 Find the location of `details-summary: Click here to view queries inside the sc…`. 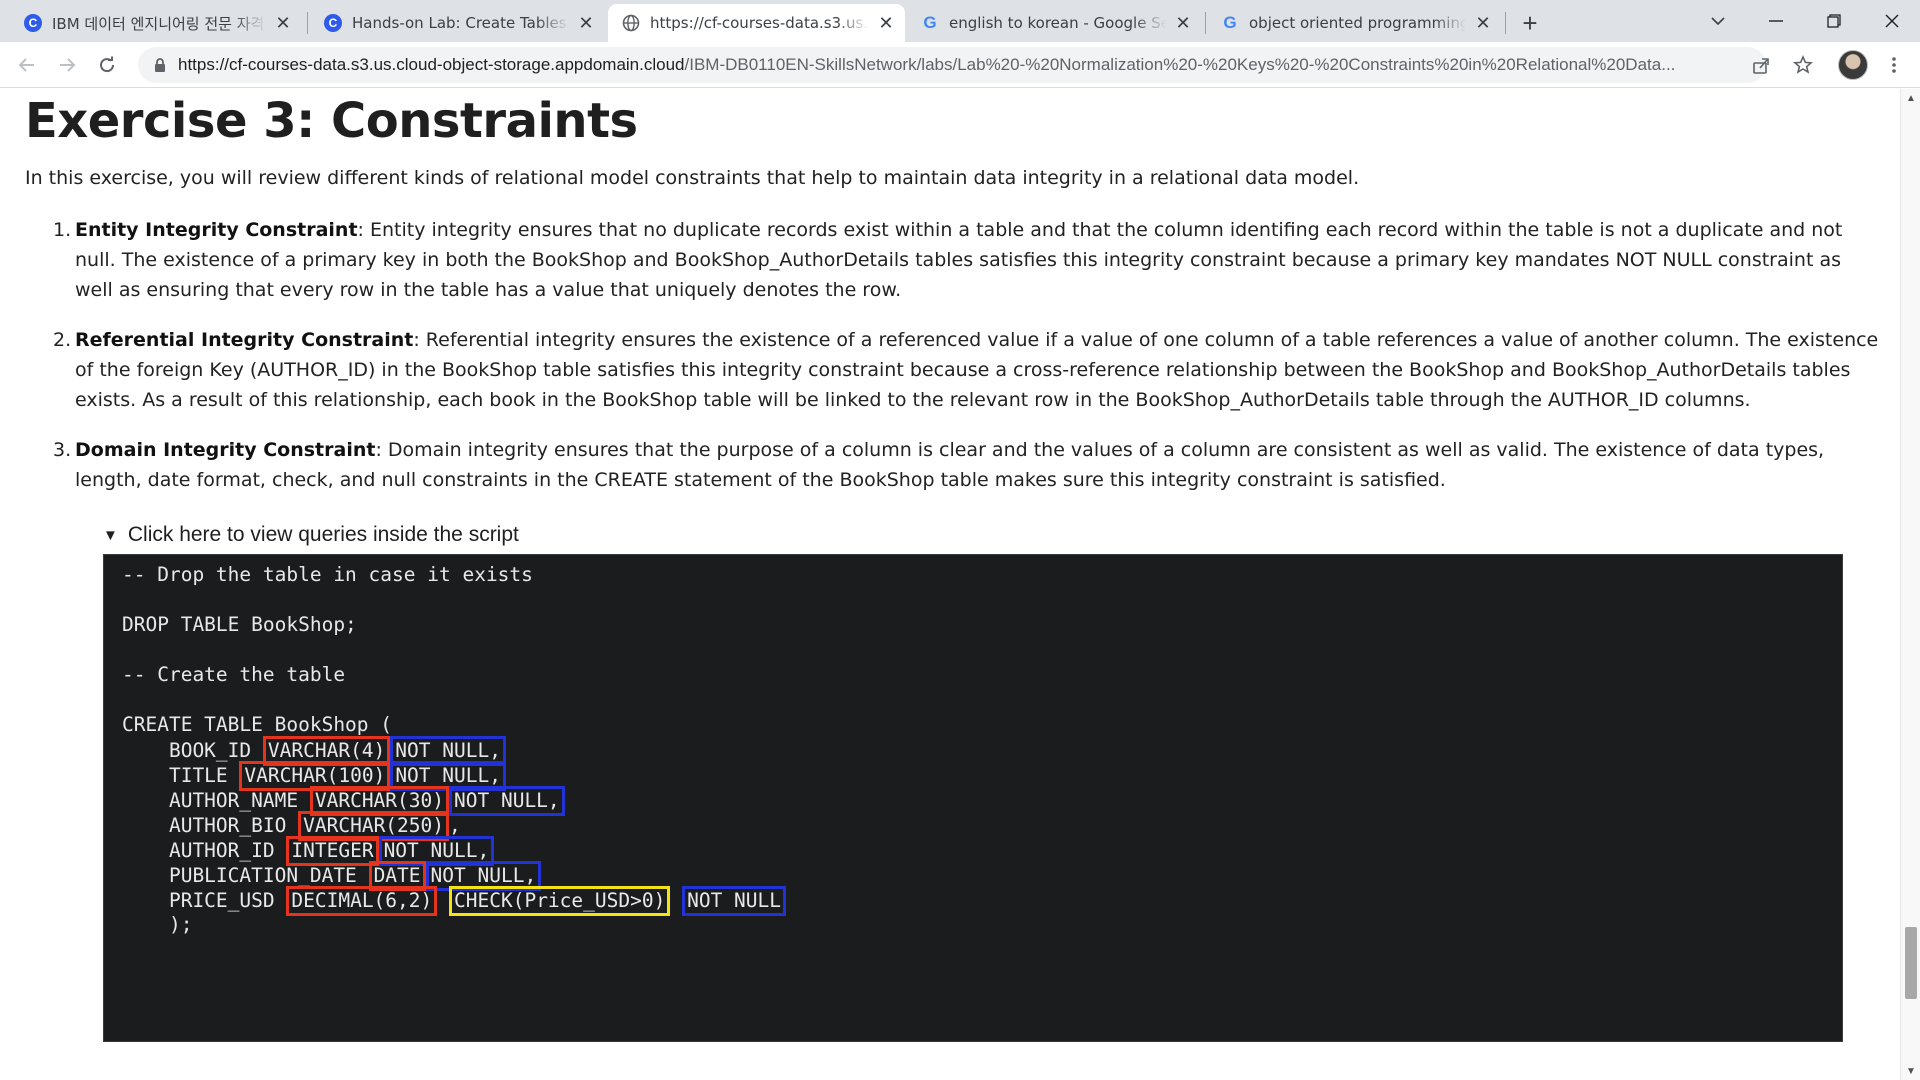

details-summary: Click here to view queries inside the sc… is located at coordinates (323, 534).